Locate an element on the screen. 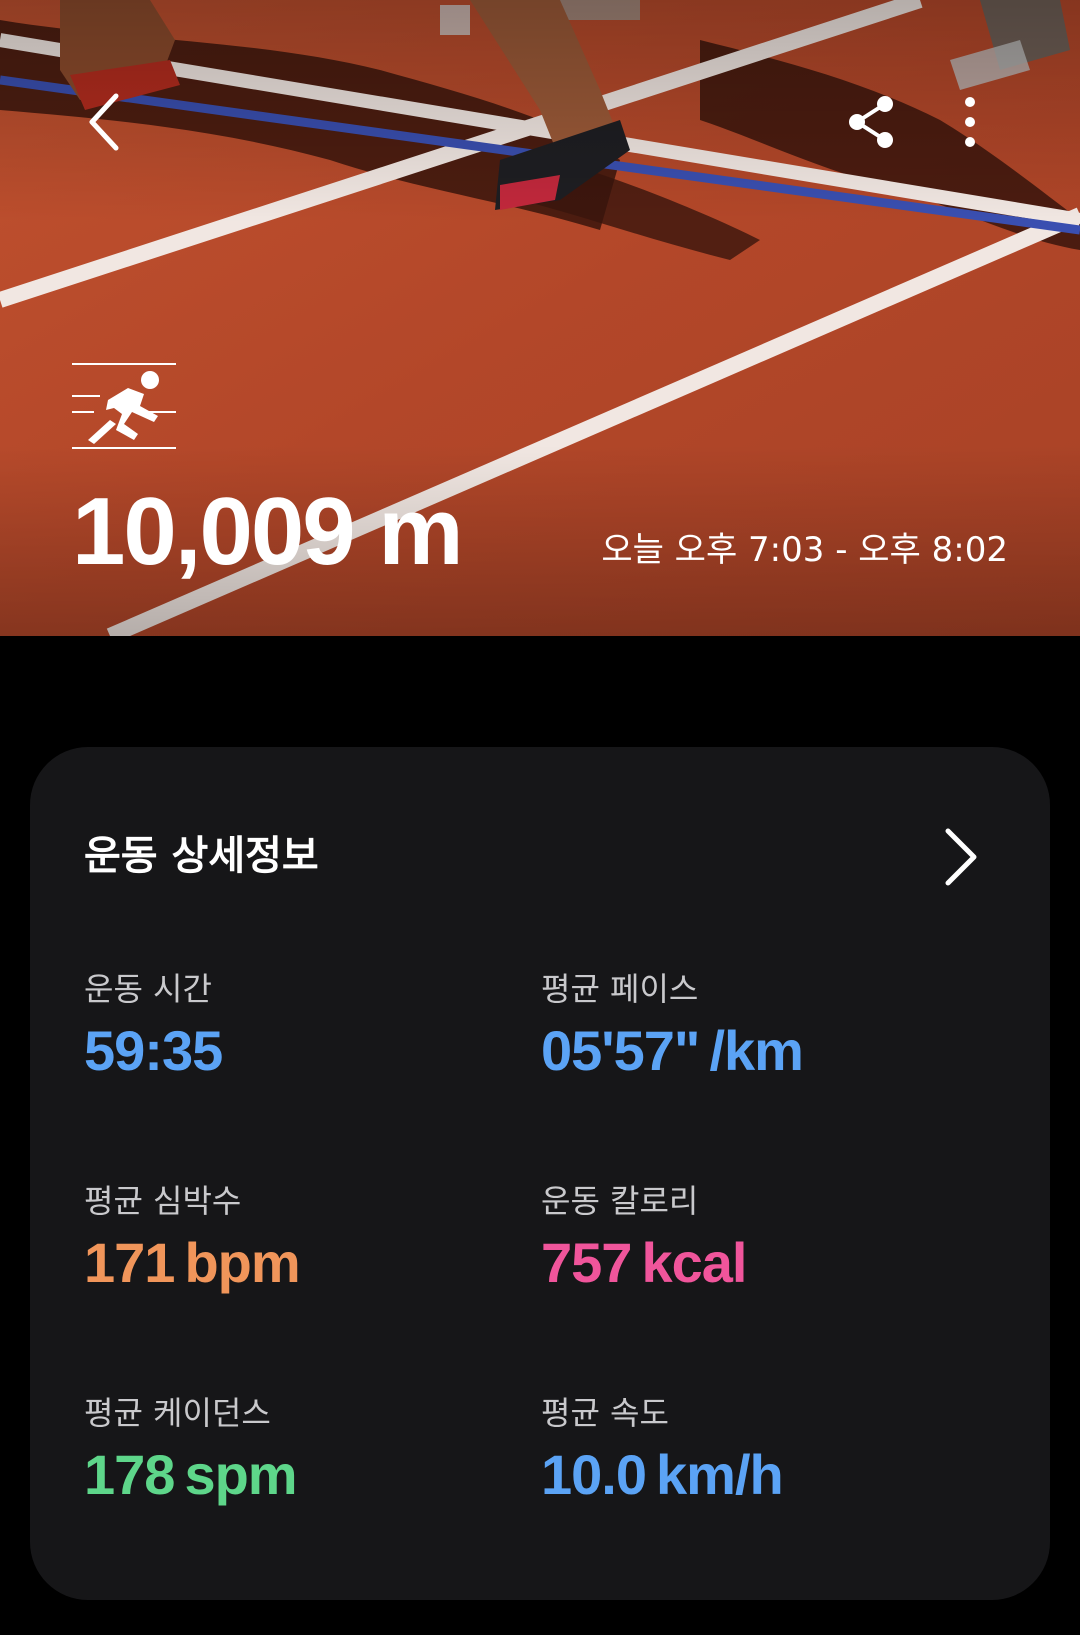 This screenshot has width=1080, height=1635. metric-value: 05'57"/km is located at coordinates (672, 1051).